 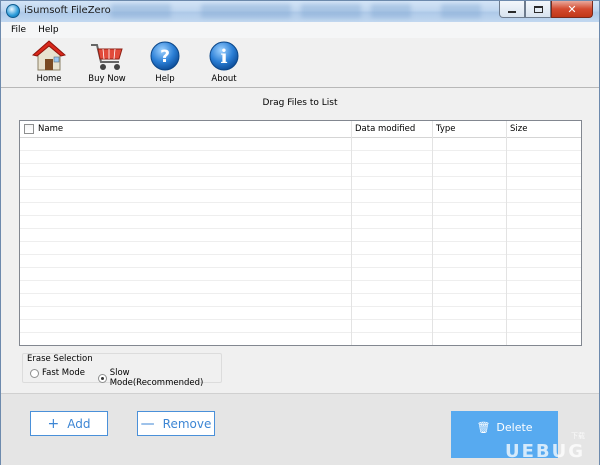 I want to click on watermark-subtext: 下载, so click(x=578, y=436).